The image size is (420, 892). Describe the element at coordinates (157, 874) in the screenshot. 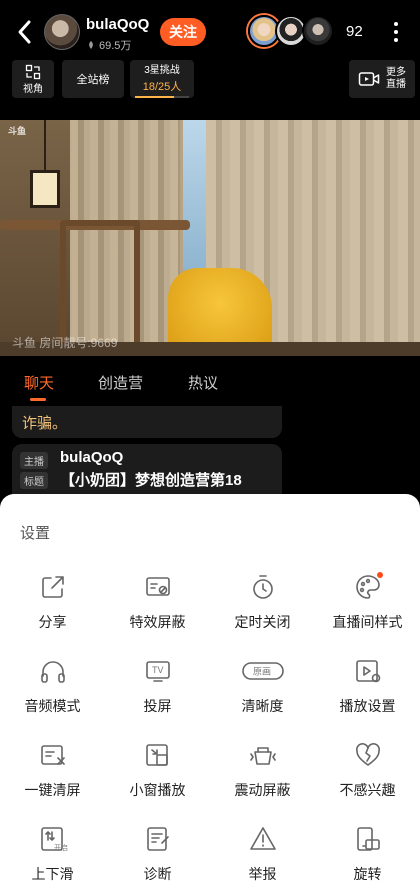

I see `settings-item-label: 诊断` at that location.